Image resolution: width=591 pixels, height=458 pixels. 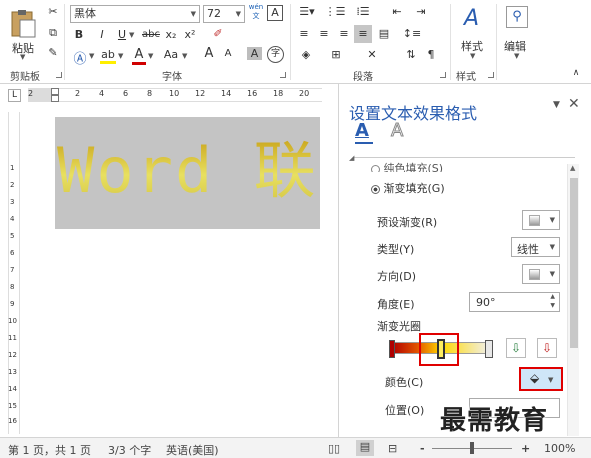 I want to click on vertical-ruler: 1 2 3 4 5 6 7 8 9 10 11 12 13 14 15 16, so click(x=14, y=273).